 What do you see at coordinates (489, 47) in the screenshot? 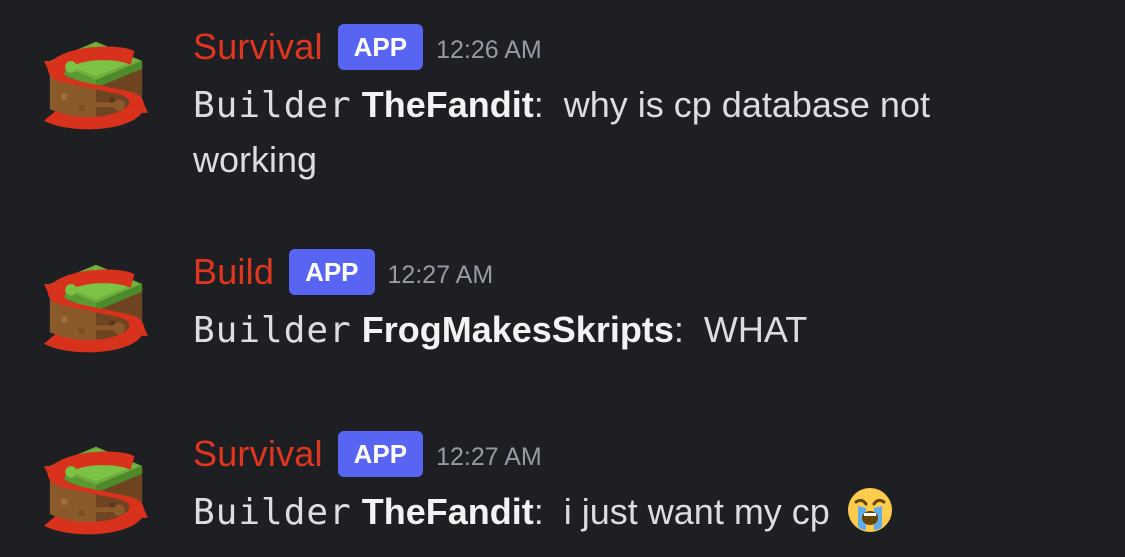
I see `timestamp: 12:26 AM` at bounding box center [489, 47].